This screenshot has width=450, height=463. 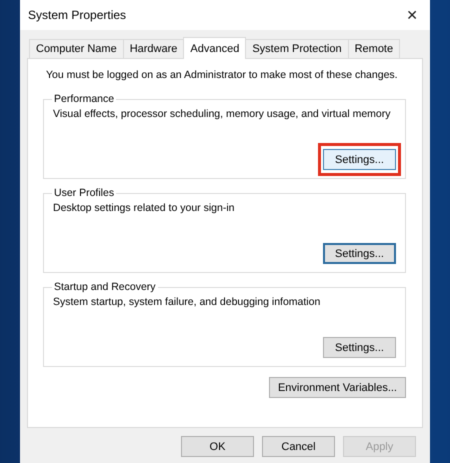 I want to click on dialog-button: OK, so click(x=217, y=446).